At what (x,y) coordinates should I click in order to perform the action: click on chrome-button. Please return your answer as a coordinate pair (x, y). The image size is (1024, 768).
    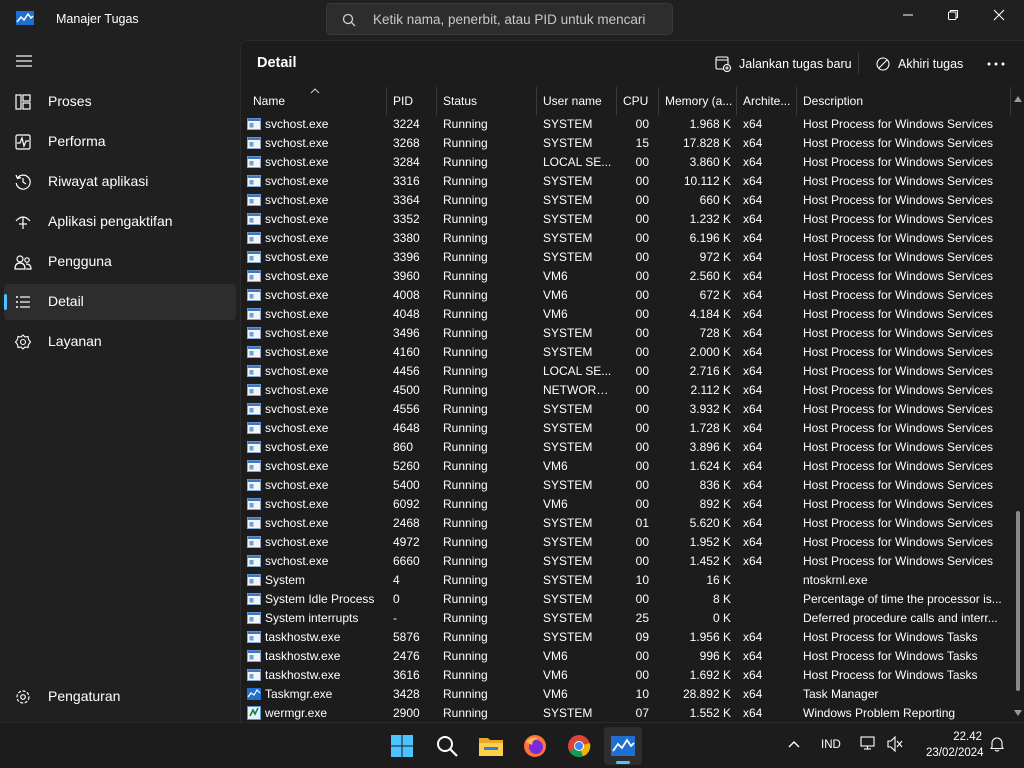
    Looking at the image, I should click on (579, 746).